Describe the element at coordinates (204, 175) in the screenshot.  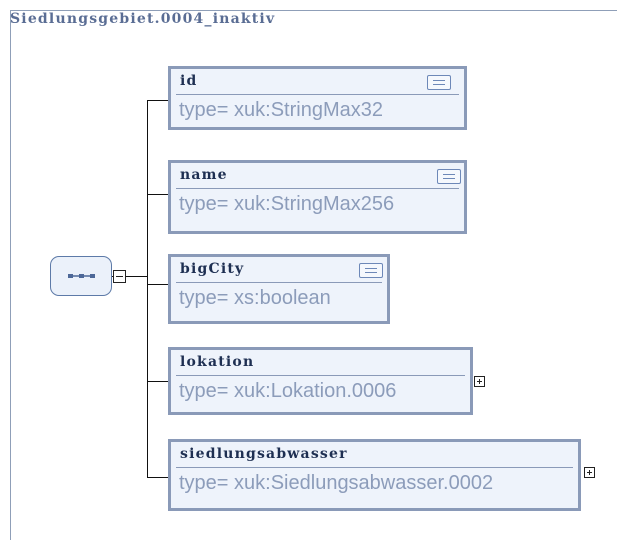
I see `element-name: name` at that location.